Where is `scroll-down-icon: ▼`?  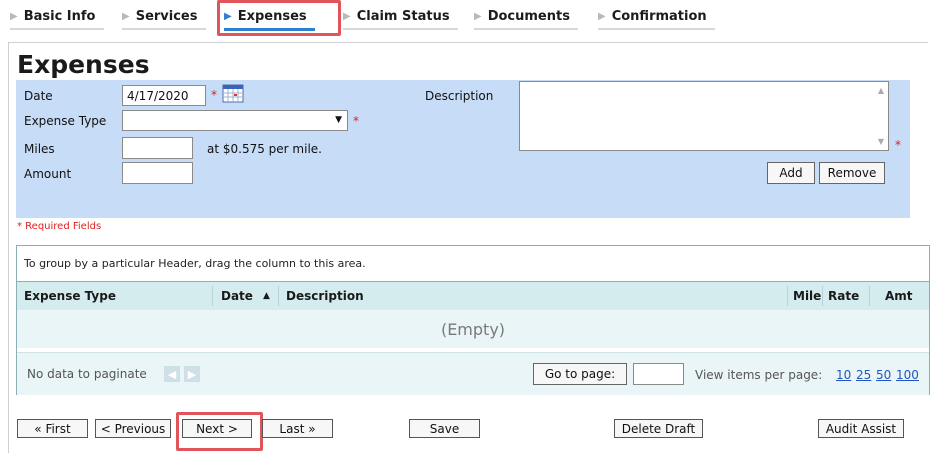 scroll-down-icon: ▼ is located at coordinates (881, 141).